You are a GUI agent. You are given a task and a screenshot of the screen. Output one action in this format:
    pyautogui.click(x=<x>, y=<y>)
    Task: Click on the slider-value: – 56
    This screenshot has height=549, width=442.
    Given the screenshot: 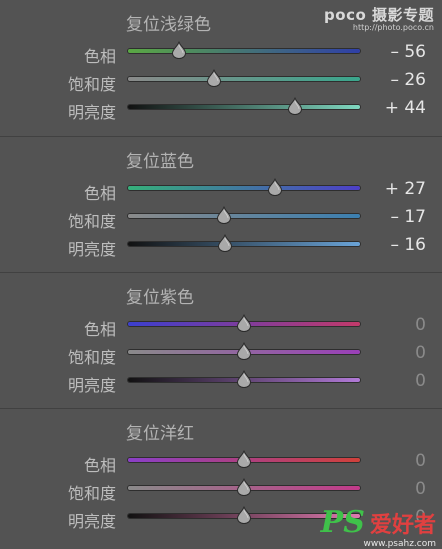 What is the action you would take?
    pyautogui.click(x=408, y=52)
    